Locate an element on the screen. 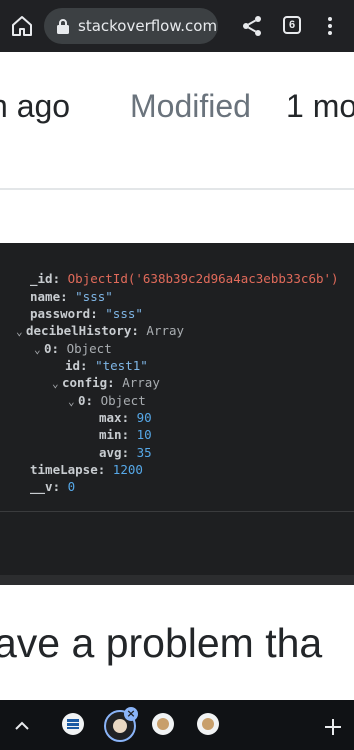 Image resolution: width=354 pixels, height=750 pixels. new-tab-icon is located at coordinates (333, 727).